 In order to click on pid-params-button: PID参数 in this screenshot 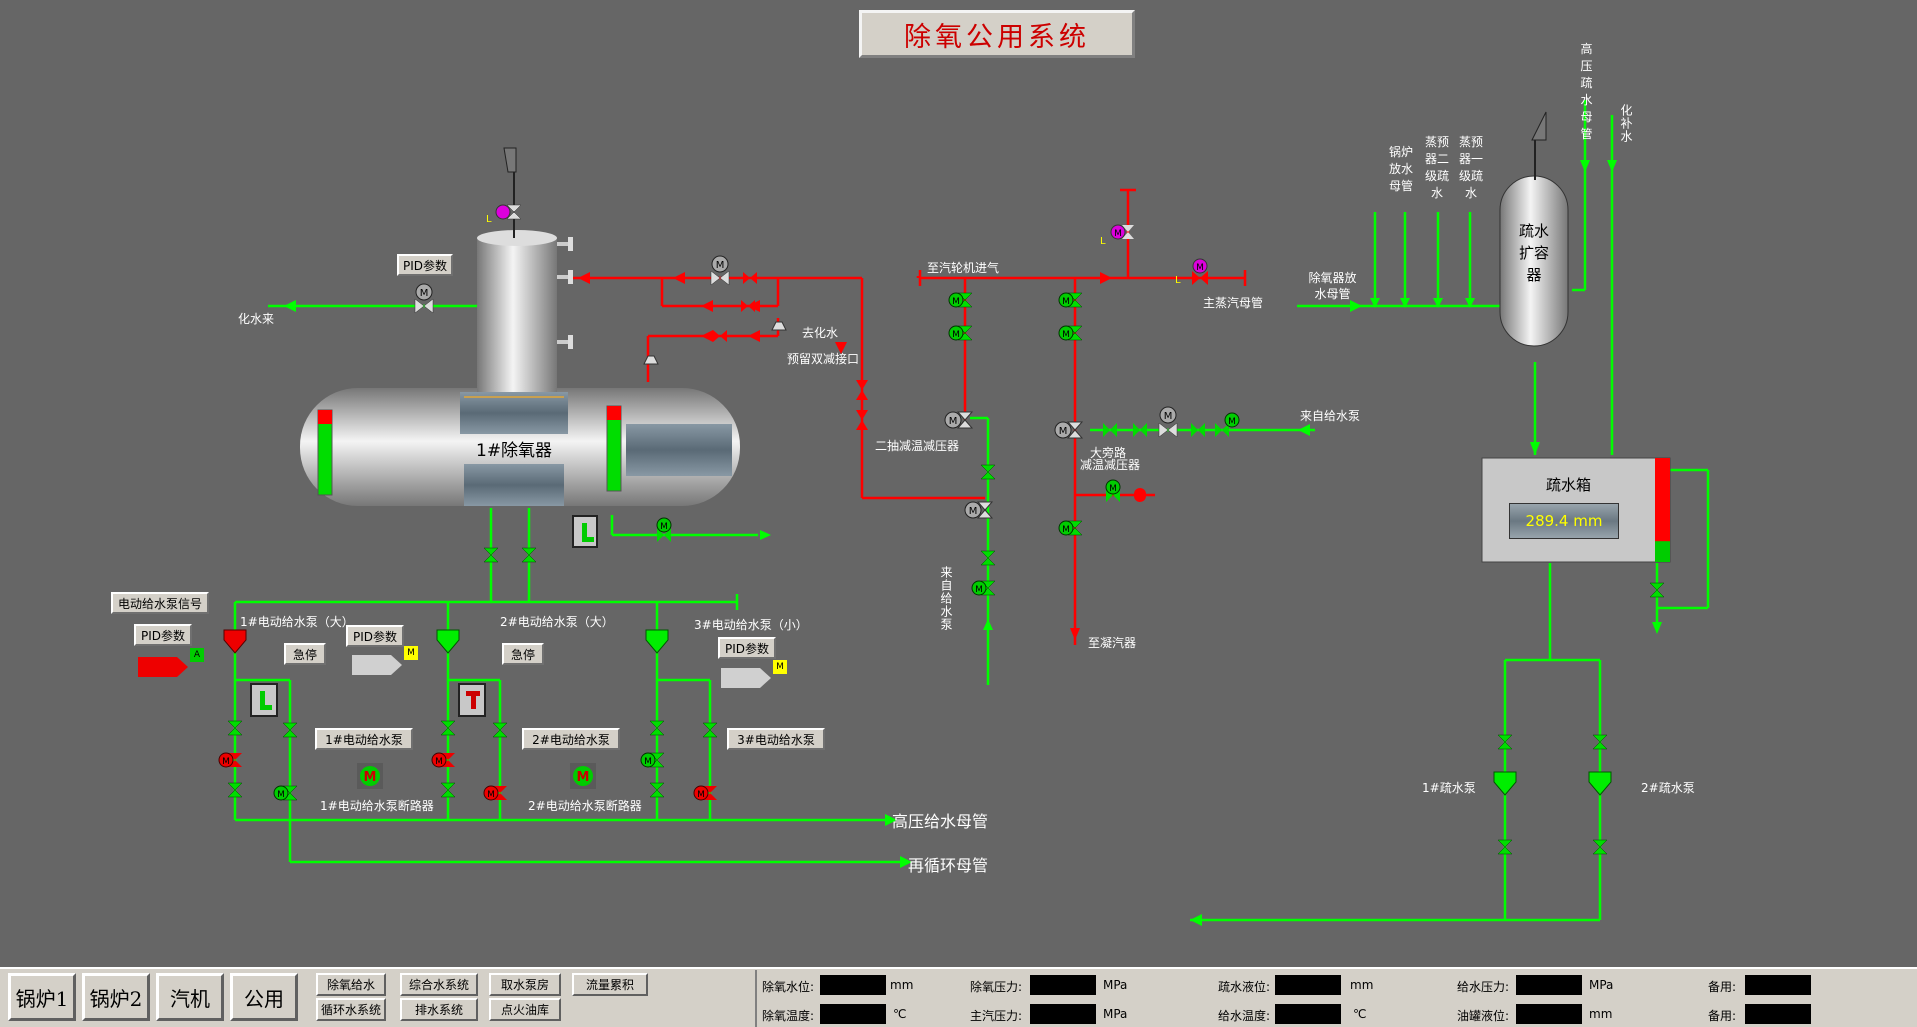, I will do `click(425, 265)`.